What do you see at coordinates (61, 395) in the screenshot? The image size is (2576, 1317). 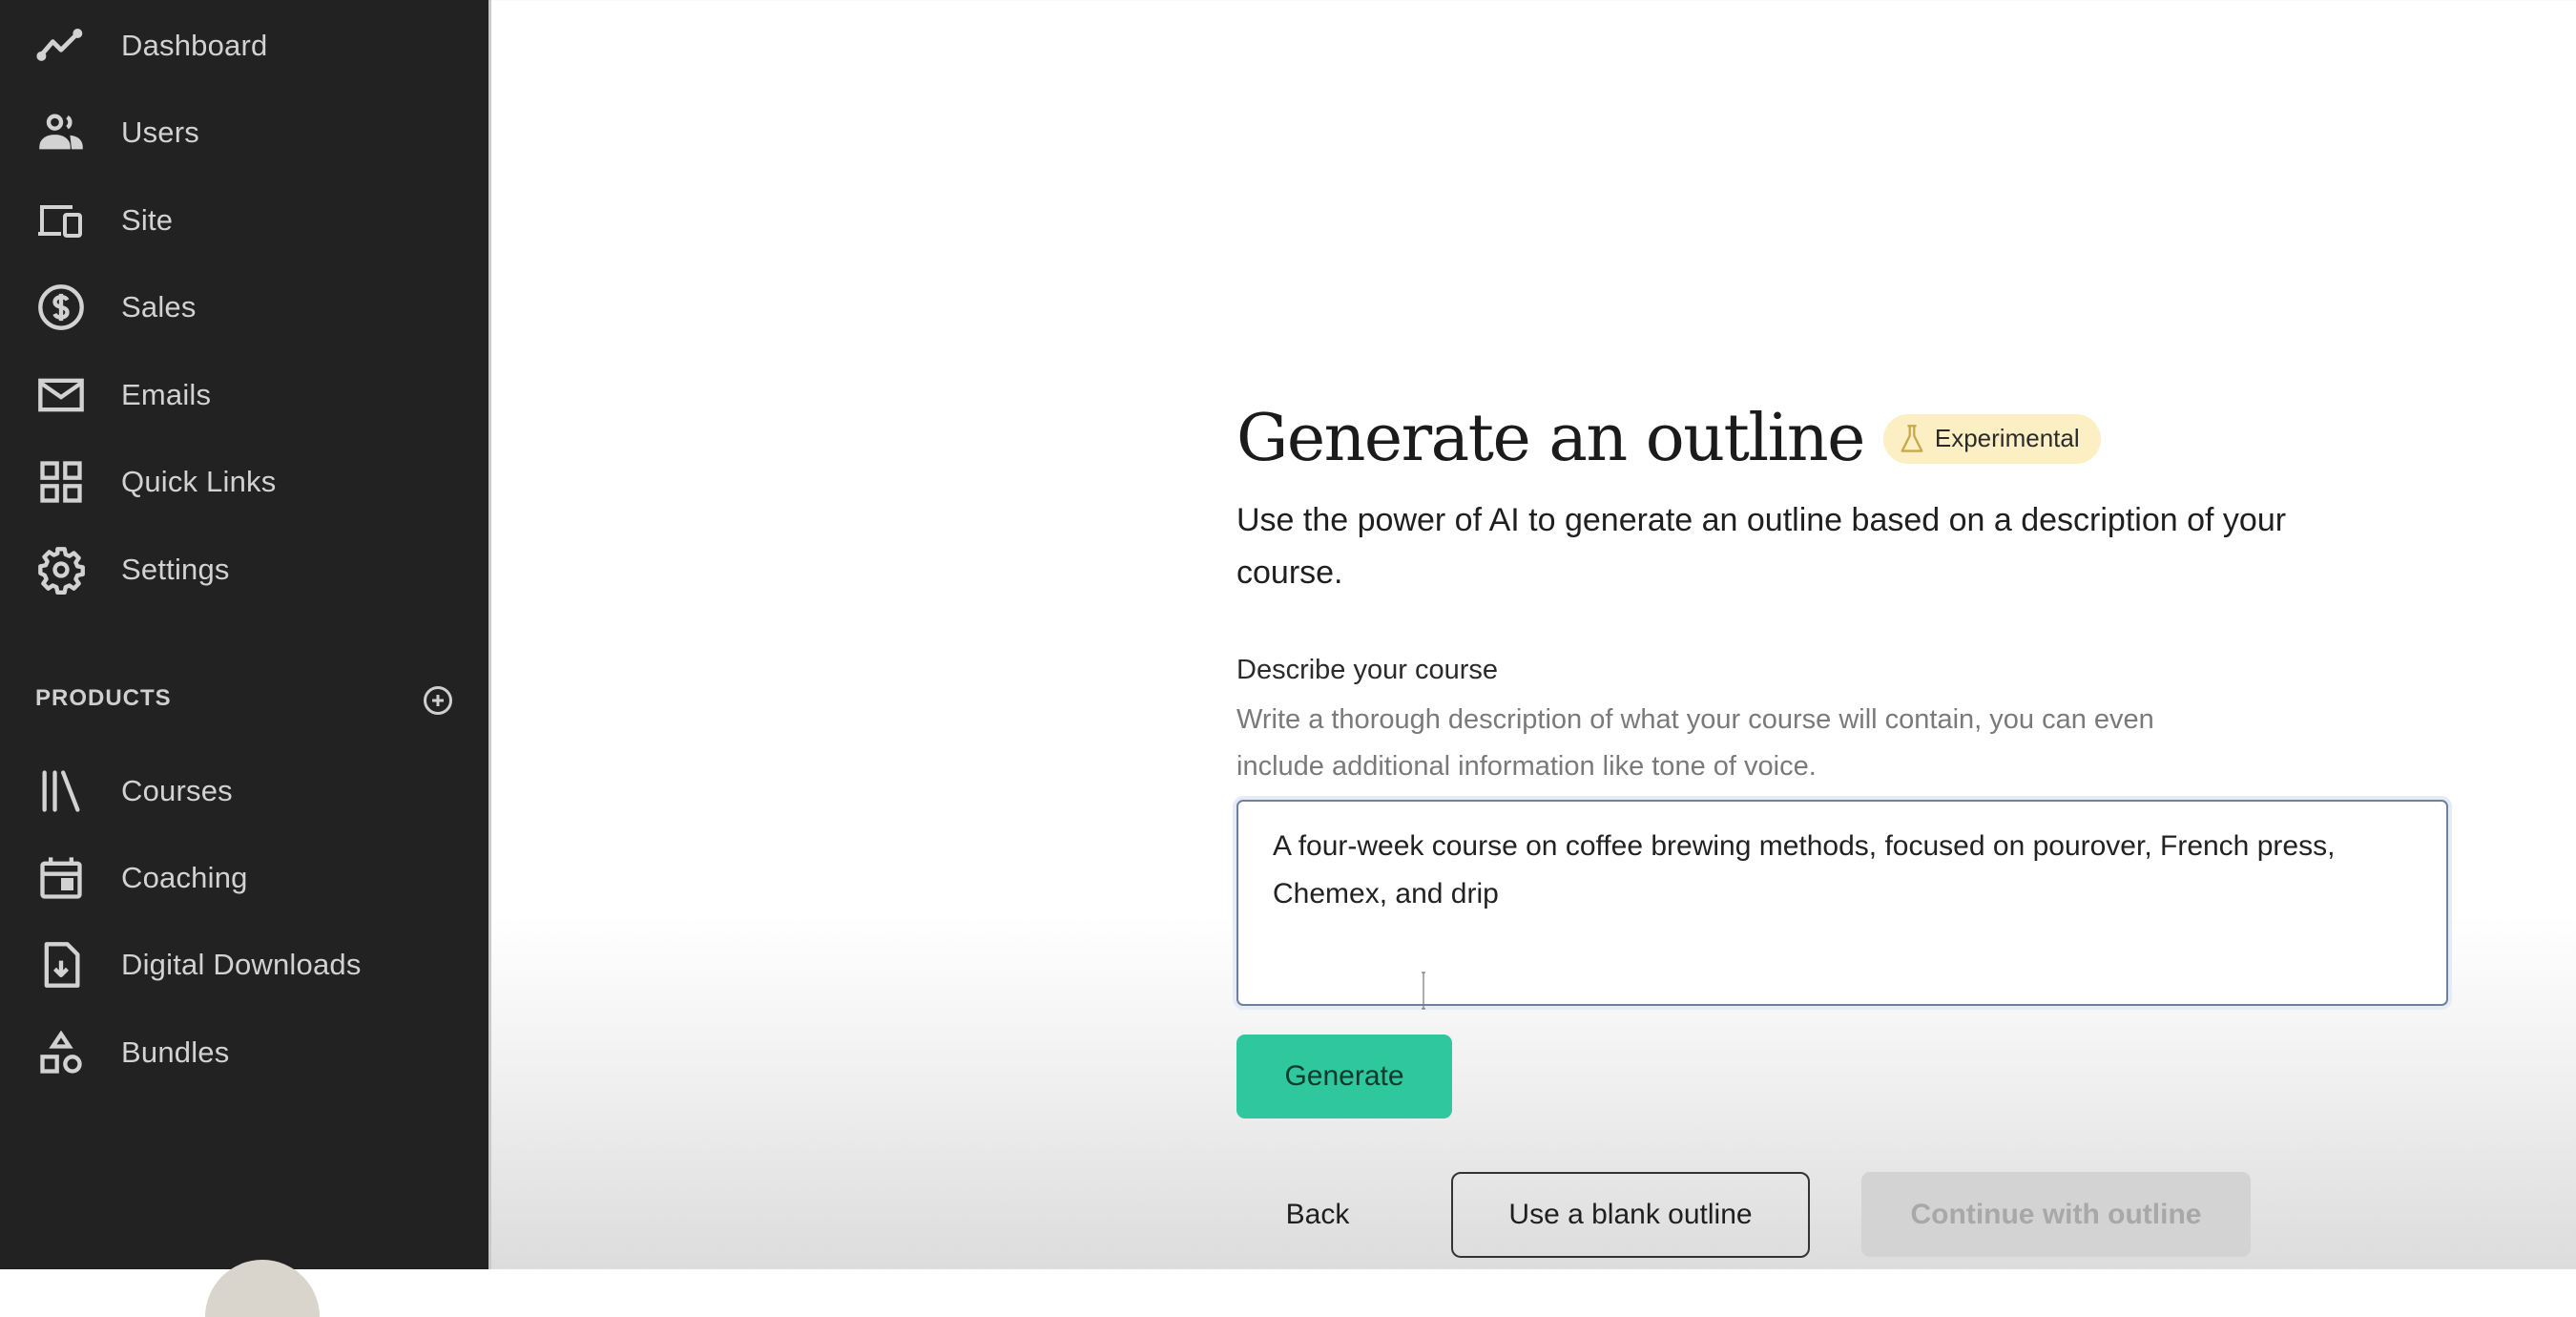 I see `envelope-icon` at bounding box center [61, 395].